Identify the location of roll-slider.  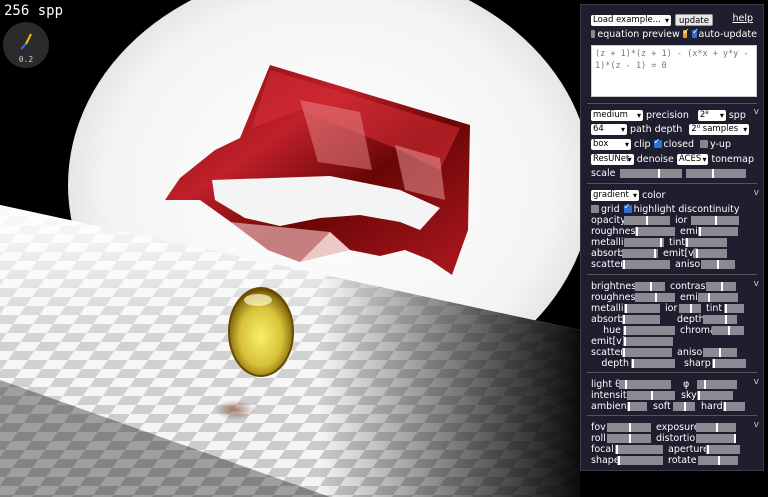
(629, 438).